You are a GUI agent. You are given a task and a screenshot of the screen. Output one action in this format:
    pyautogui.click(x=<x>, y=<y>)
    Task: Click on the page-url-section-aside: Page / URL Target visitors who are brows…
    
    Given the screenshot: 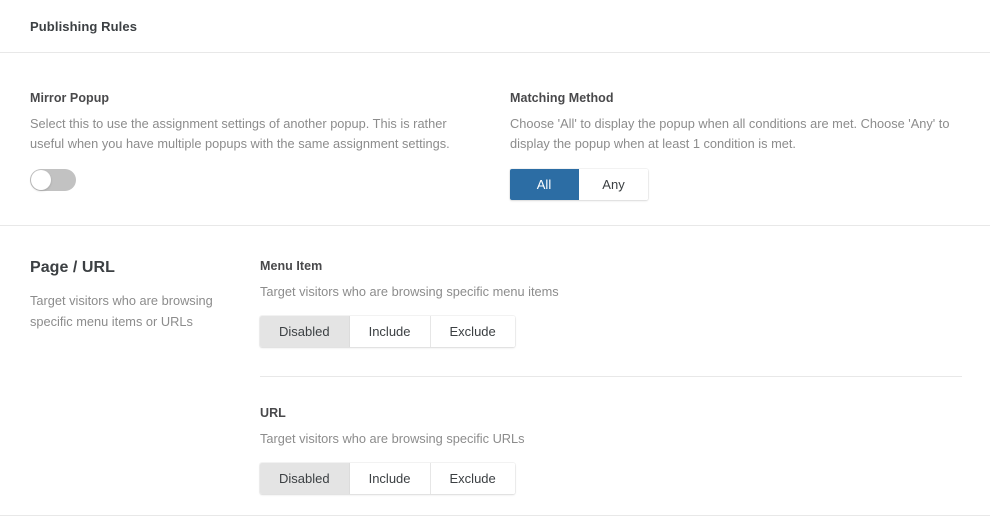 What is the action you would take?
    pyautogui.click(x=132, y=295)
    